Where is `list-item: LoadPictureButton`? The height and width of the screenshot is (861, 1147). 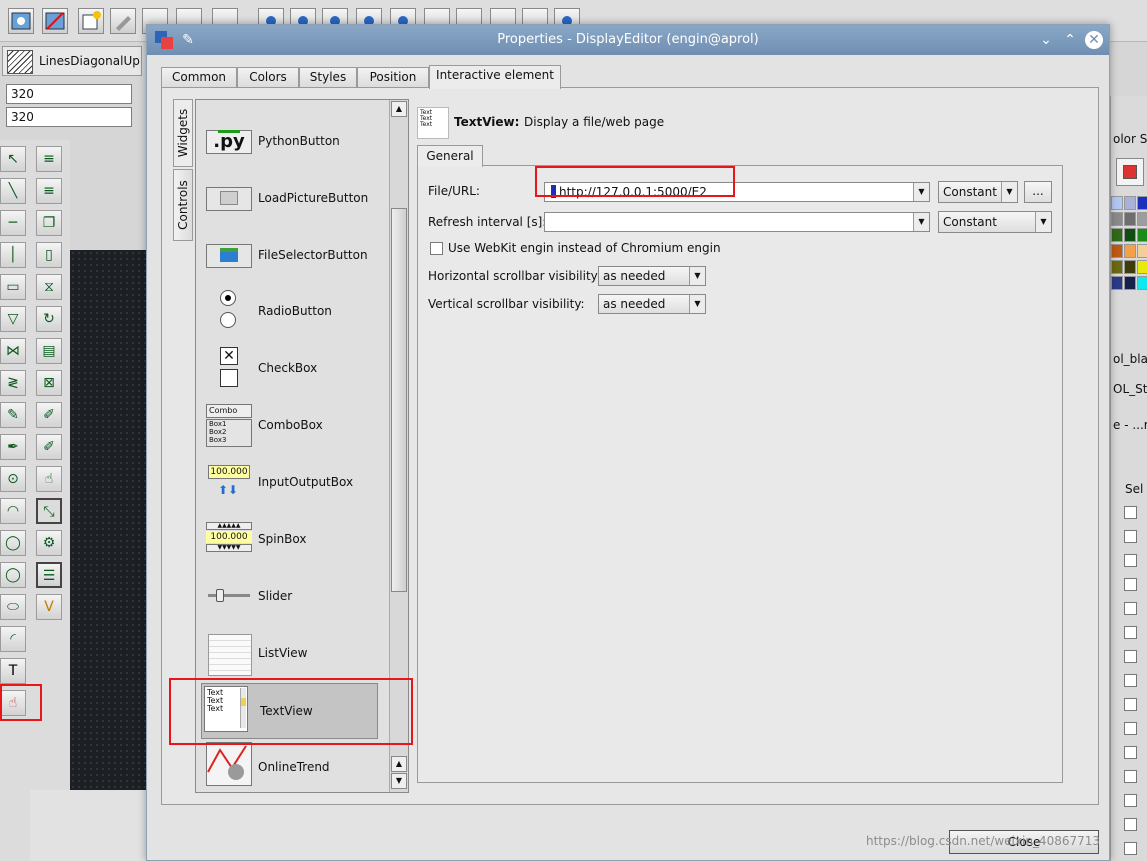 list-item: LoadPictureButton is located at coordinates (292, 211).